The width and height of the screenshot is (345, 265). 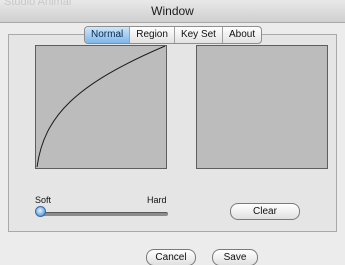 I want to click on clear-button: Clear, so click(x=265, y=211).